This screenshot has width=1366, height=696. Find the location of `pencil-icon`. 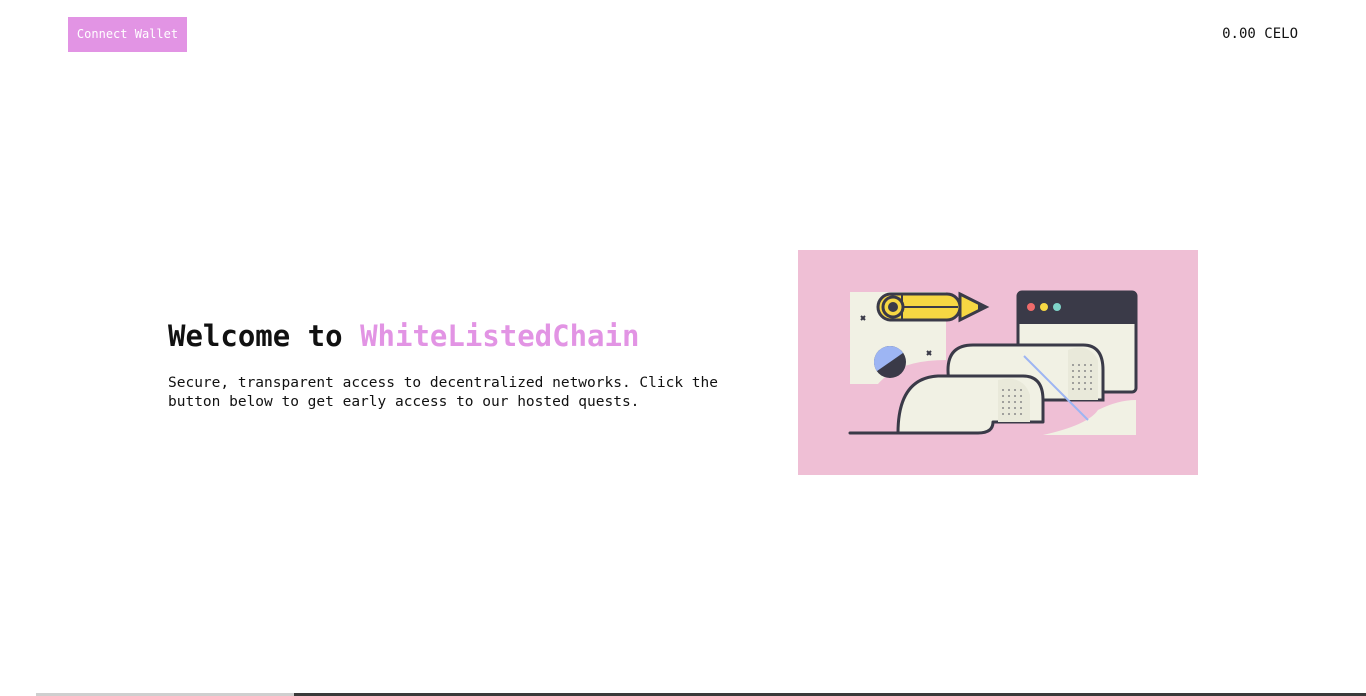

pencil-icon is located at coordinates (933, 307).